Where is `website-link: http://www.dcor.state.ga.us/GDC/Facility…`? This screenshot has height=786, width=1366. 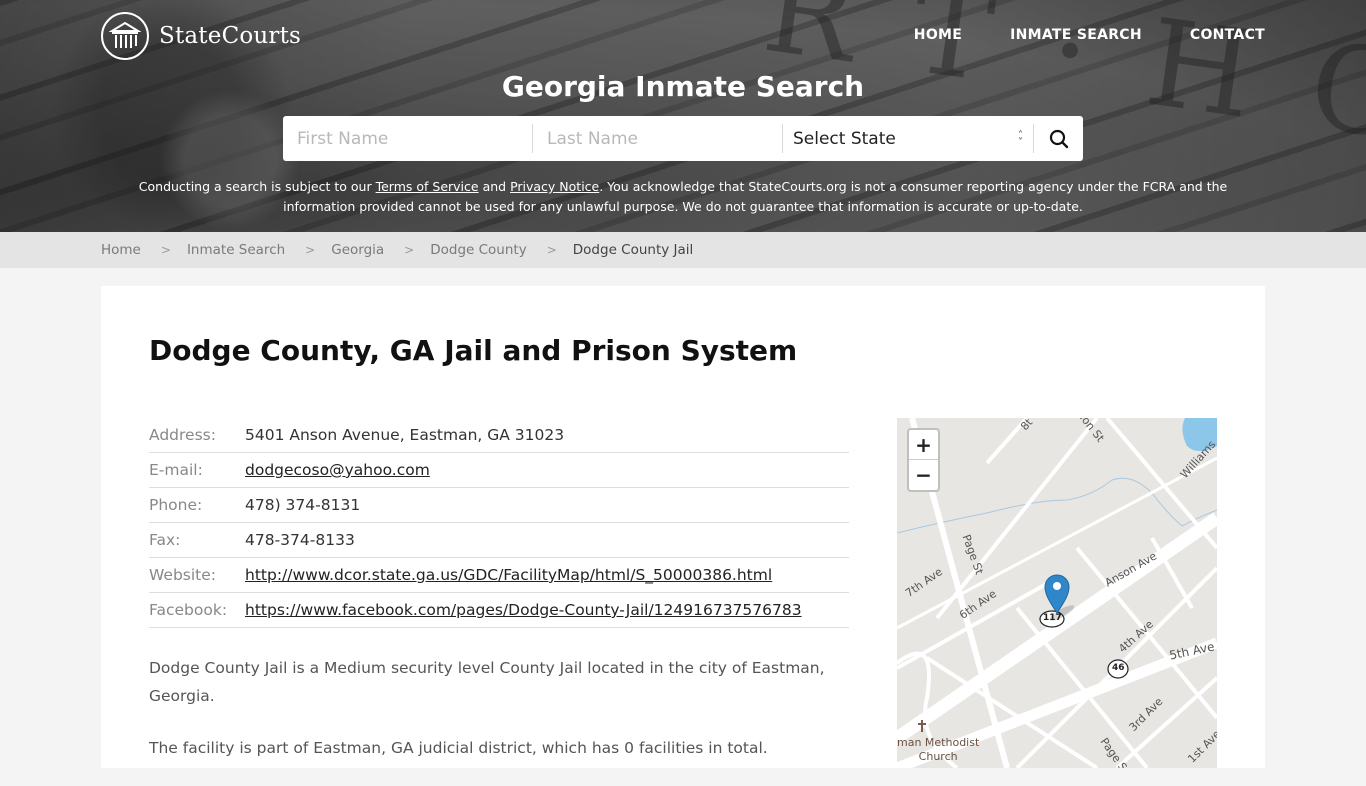 website-link: http://www.dcor.state.ga.us/GDC/Facility… is located at coordinates (508, 575).